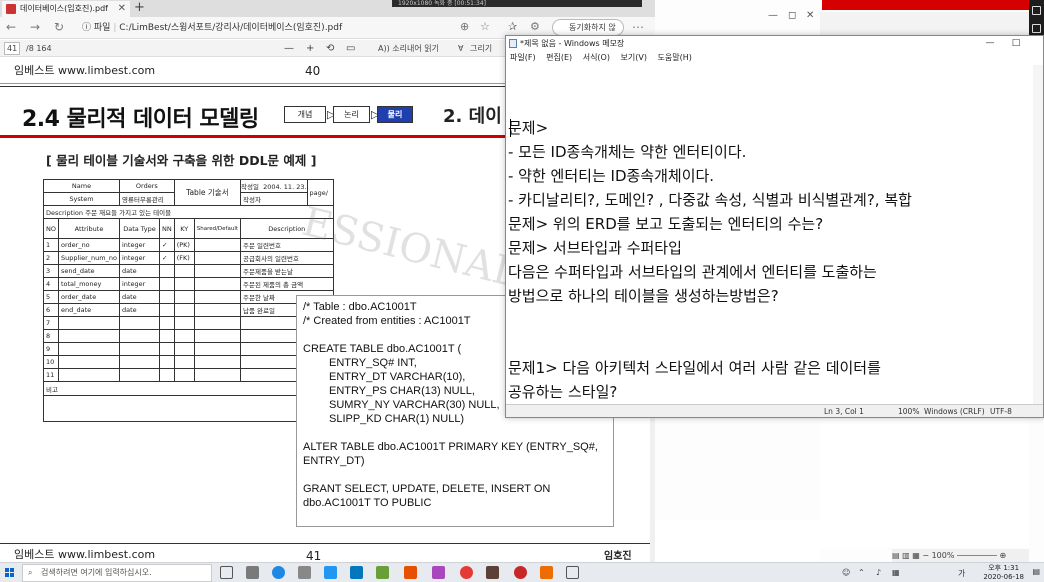  I want to click on notification-icon: ▤, so click(1036, 571).